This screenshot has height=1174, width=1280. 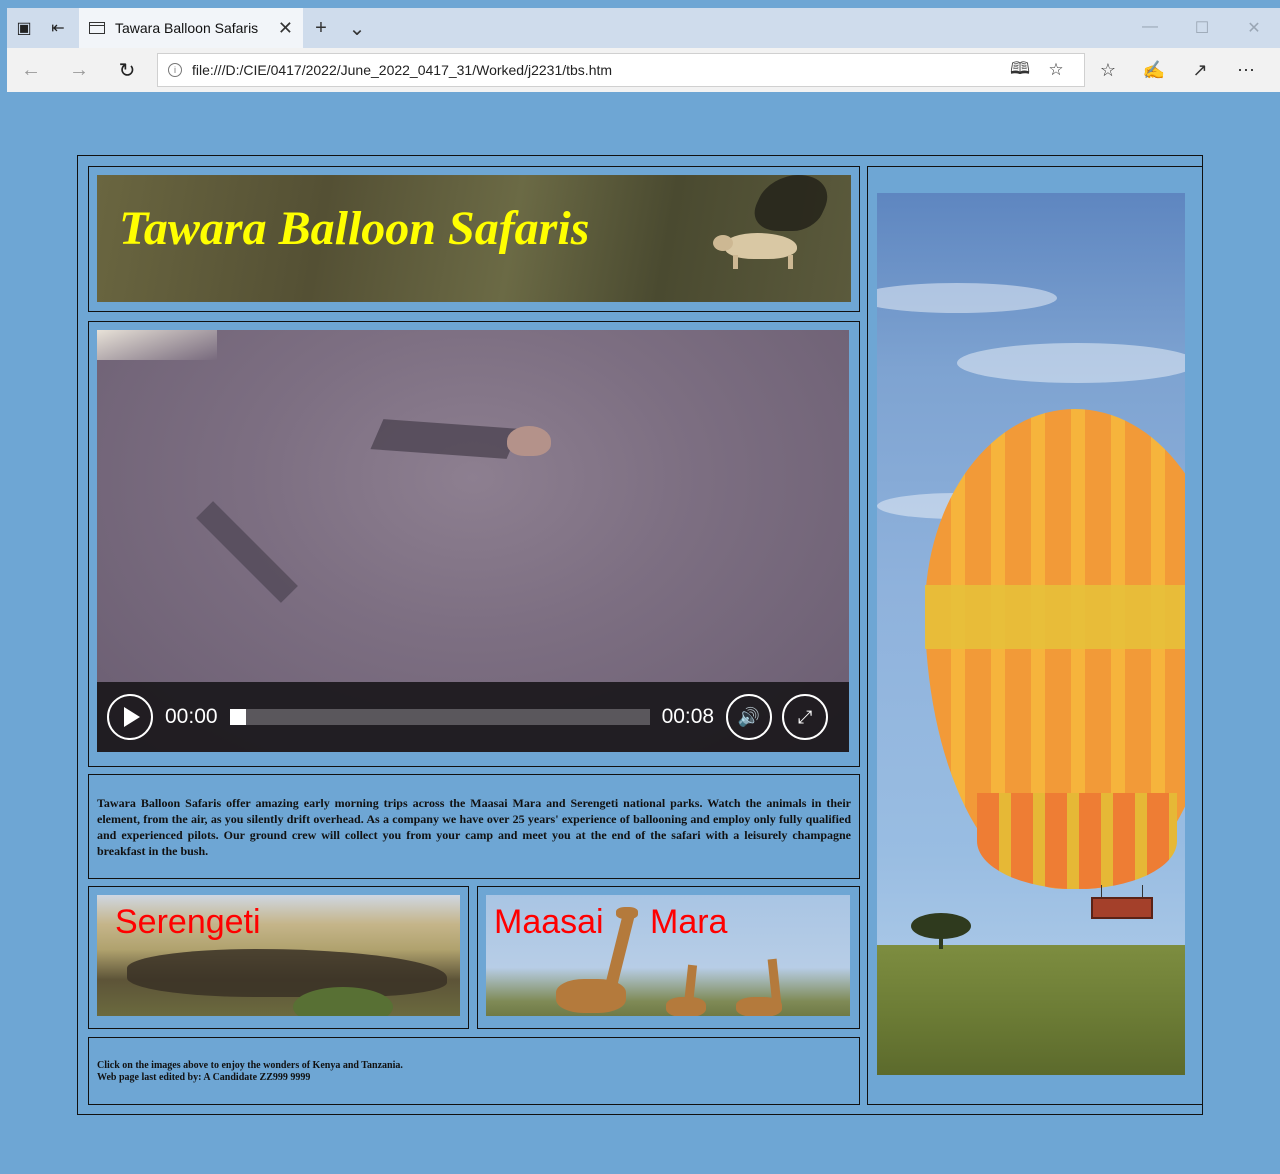 I want to click on lion-legs, so click(x=763, y=262).